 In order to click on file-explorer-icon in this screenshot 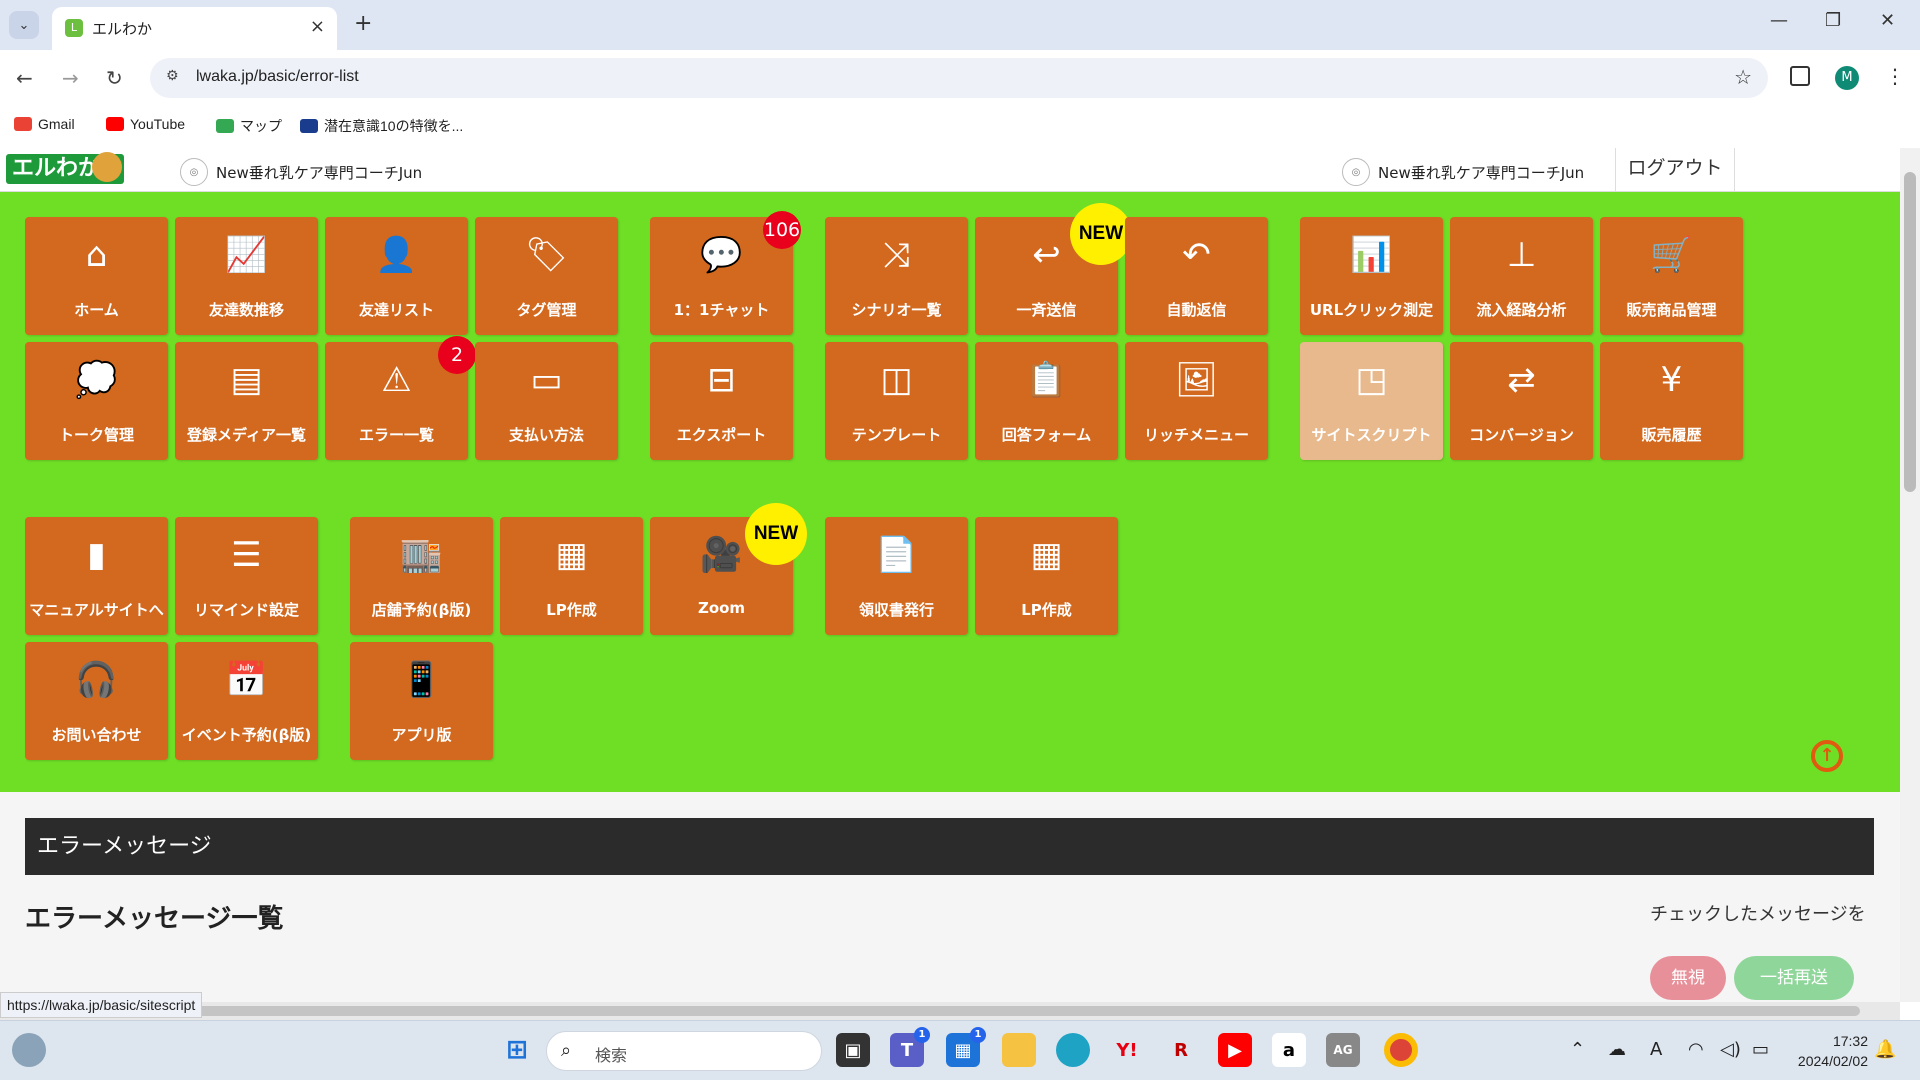, I will do `click(1019, 1050)`.